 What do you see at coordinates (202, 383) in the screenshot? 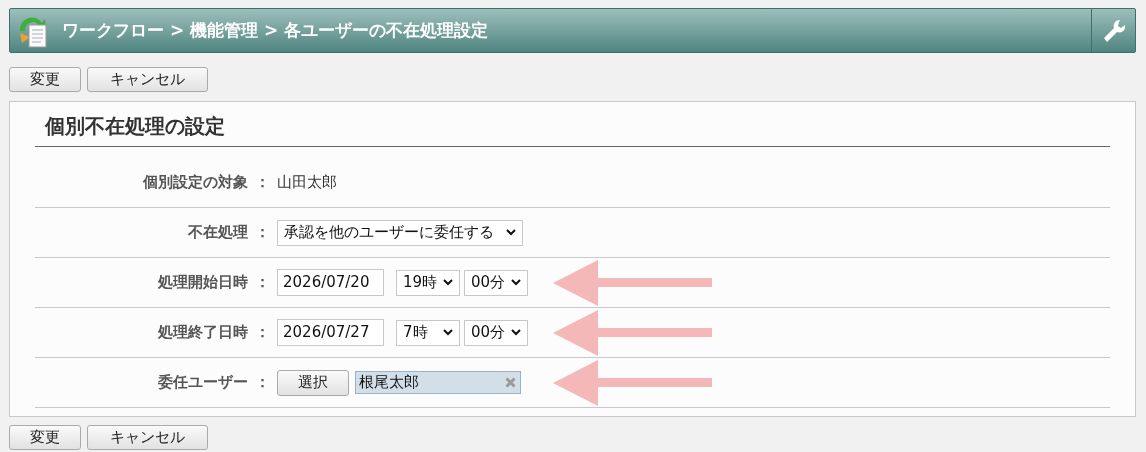
I see `field-label: 委任ユーザー` at bounding box center [202, 383].